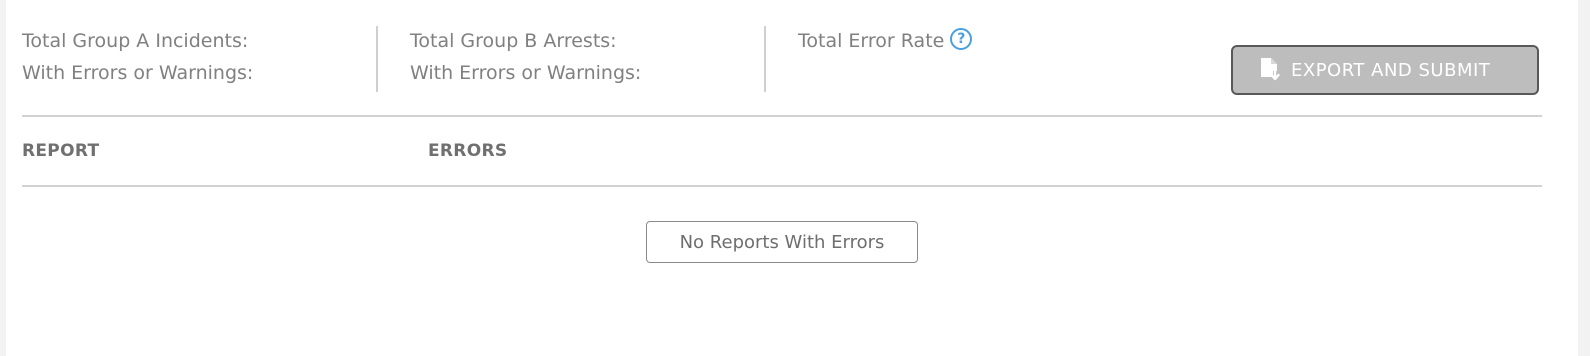 The image size is (1590, 356). What do you see at coordinates (782, 116) in the screenshot?
I see `header-top-rule` at bounding box center [782, 116].